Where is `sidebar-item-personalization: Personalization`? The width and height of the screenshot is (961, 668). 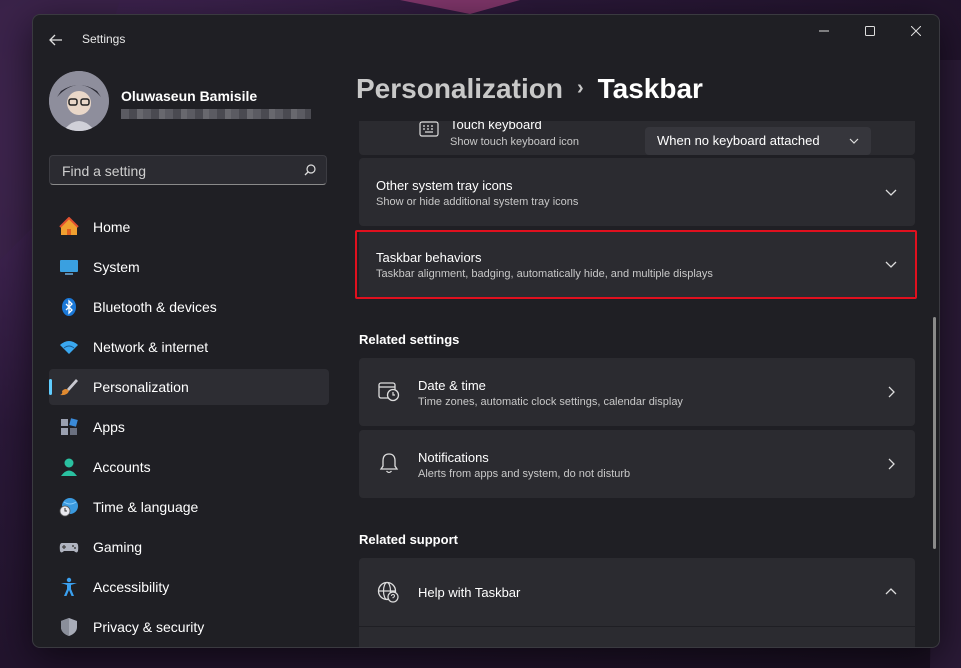 sidebar-item-personalization: Personalization is located at coordinates (189, 387).